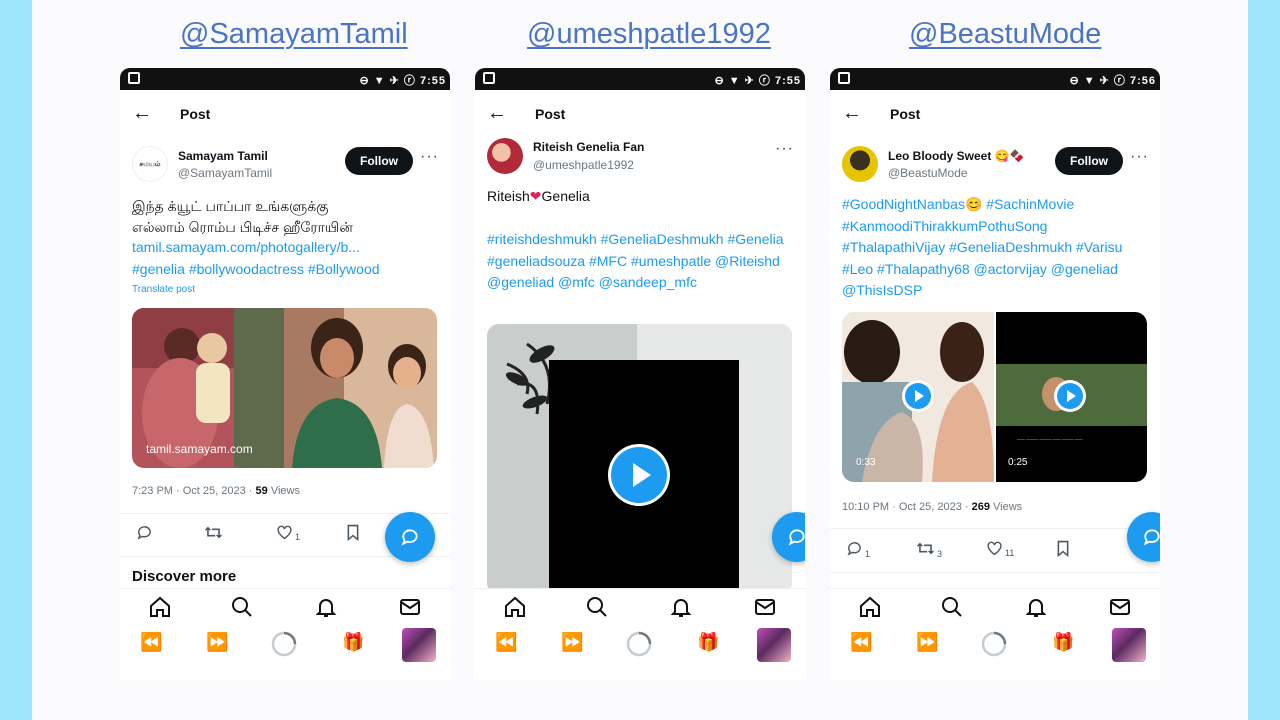 Image resolution: width=1280 pixels, height=720 pixels. Describe the element at coordinates (150, 164) in the screenshot. I see `avatar: சமயம்` at that location.